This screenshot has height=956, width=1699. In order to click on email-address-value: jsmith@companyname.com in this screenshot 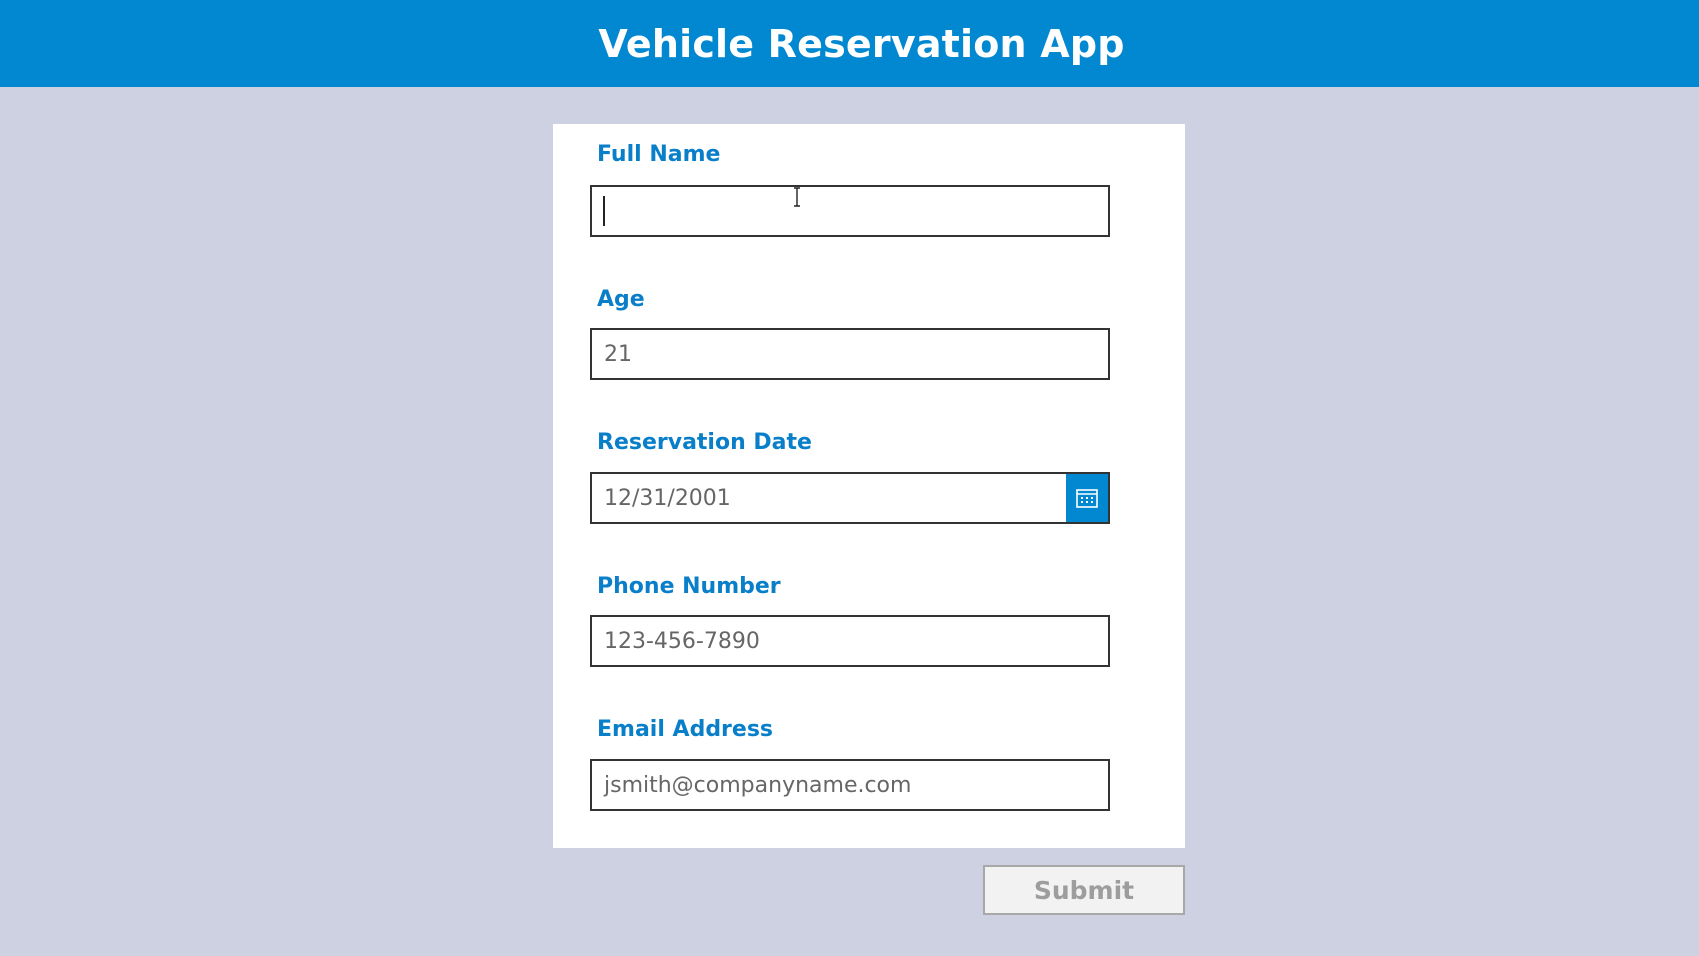, I will do `click(758, 785)`.